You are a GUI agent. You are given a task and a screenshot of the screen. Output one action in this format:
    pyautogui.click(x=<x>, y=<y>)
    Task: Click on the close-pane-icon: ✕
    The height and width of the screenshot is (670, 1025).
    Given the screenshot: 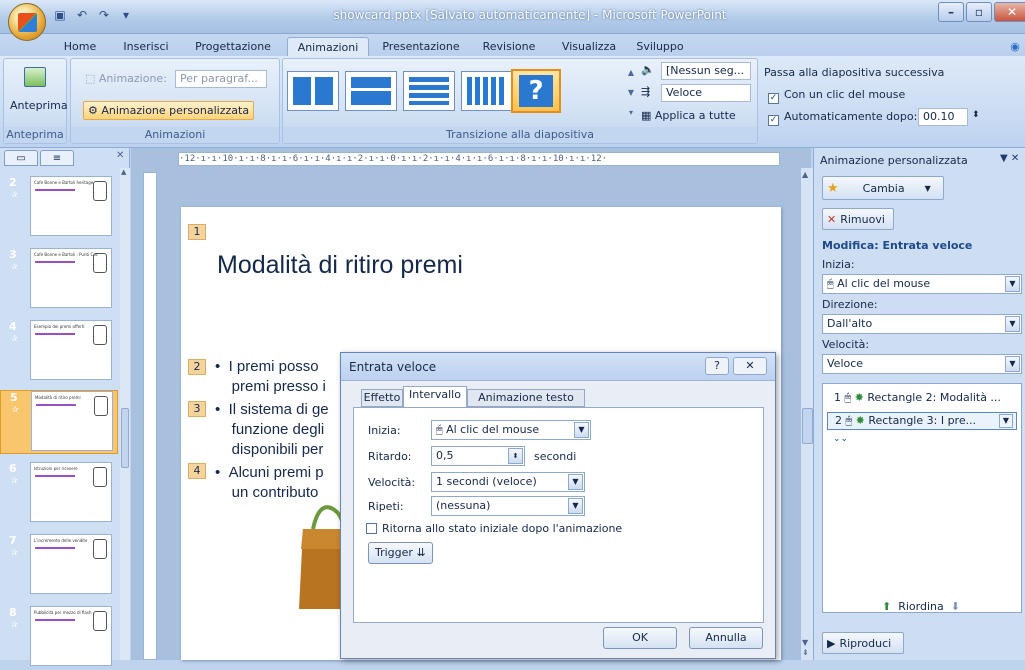 What is the action you would take?
    pyautogui.click(x=120, y=155)
    